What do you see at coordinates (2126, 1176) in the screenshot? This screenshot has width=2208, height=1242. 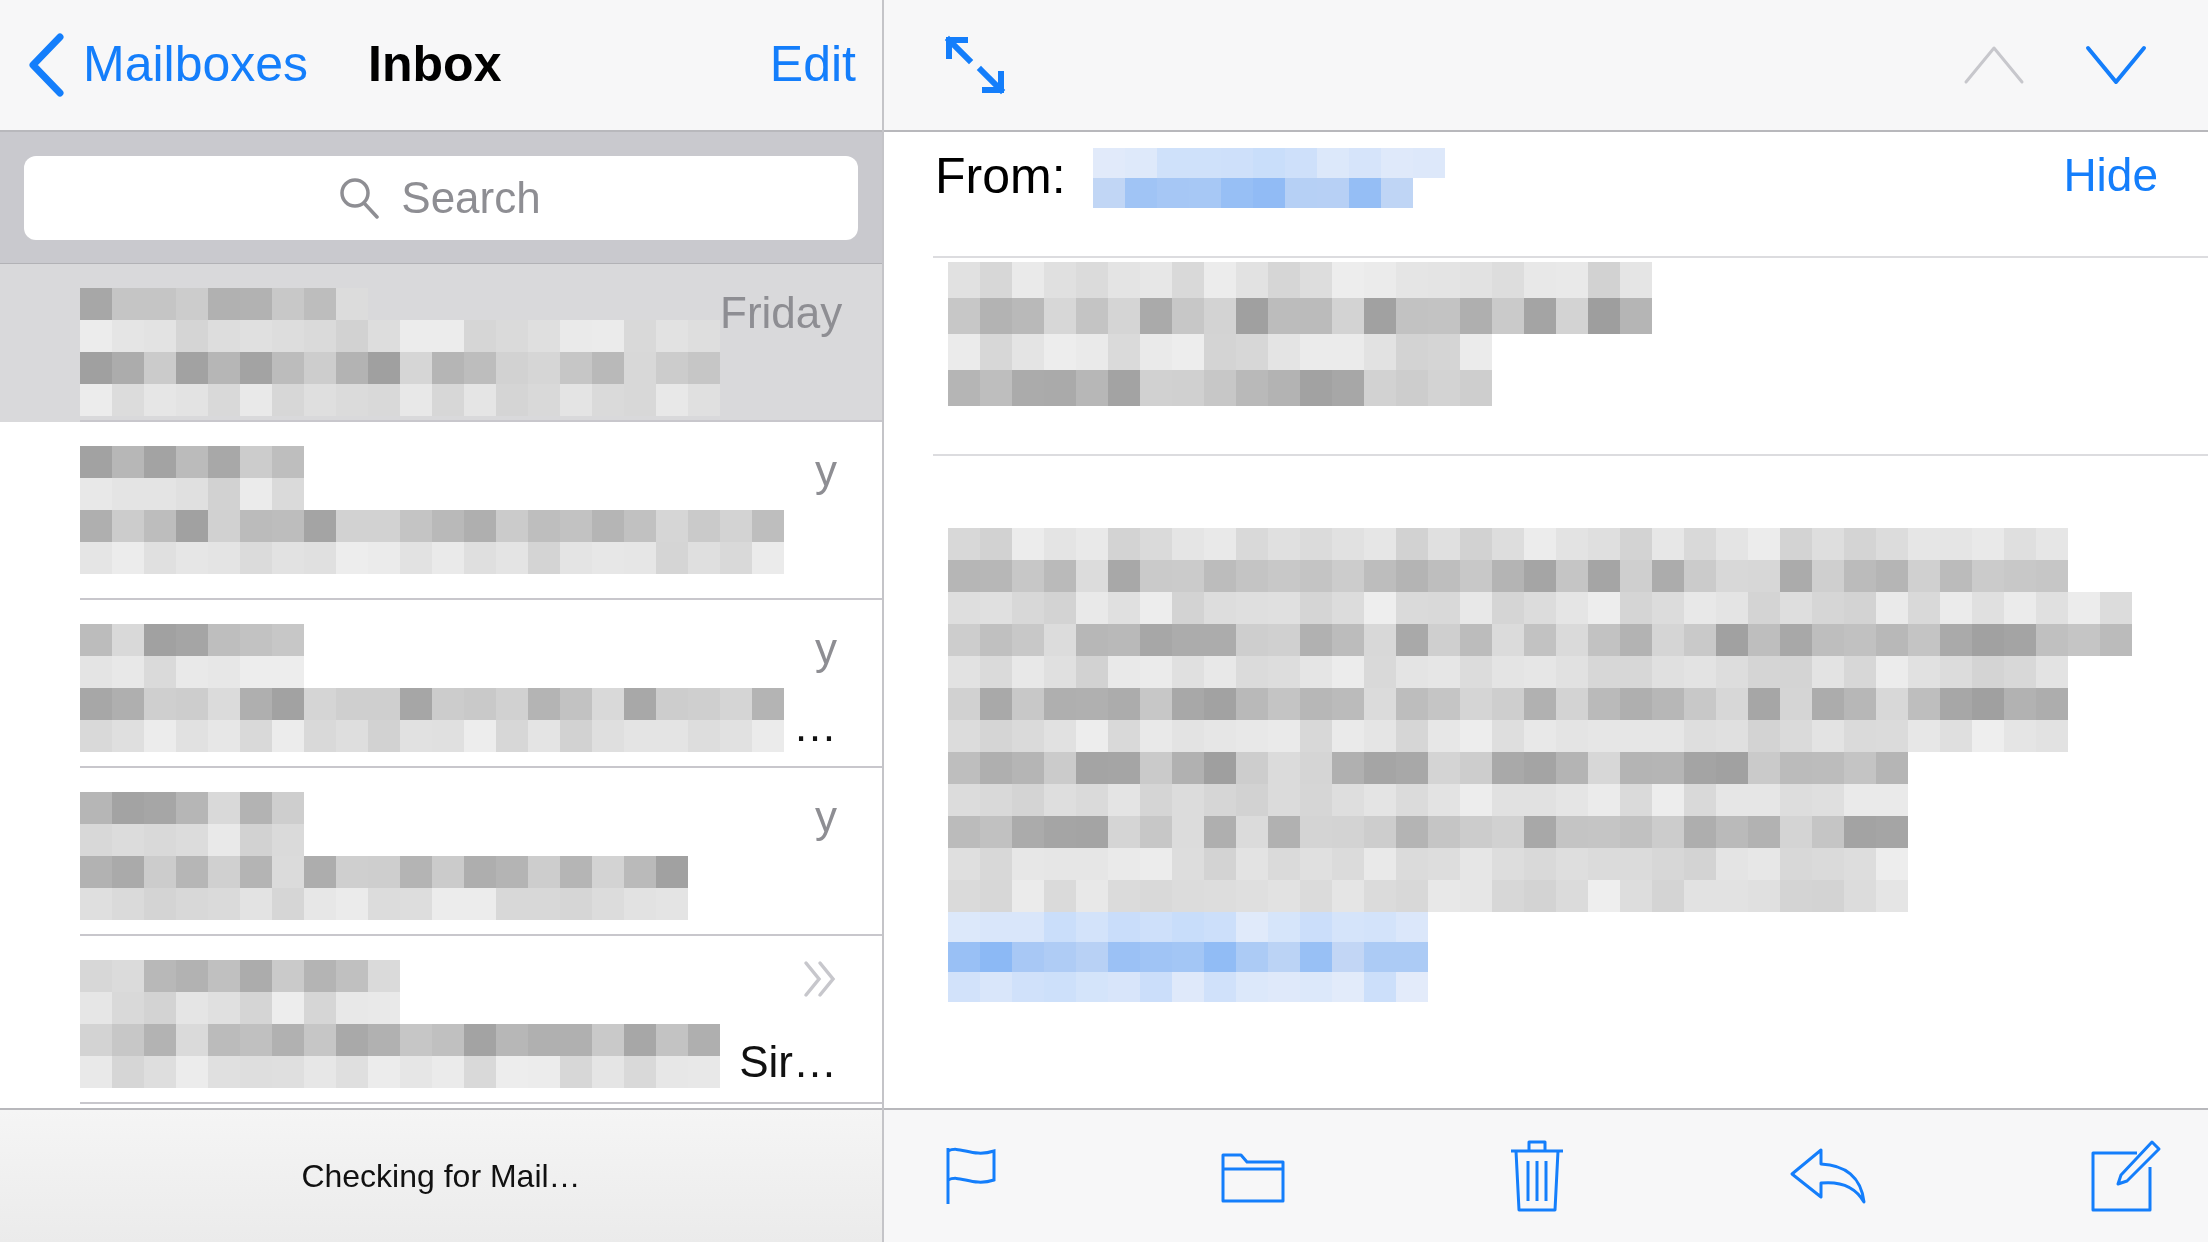 I see `pencil-square-icon` at bounding box center [2126, 1176].